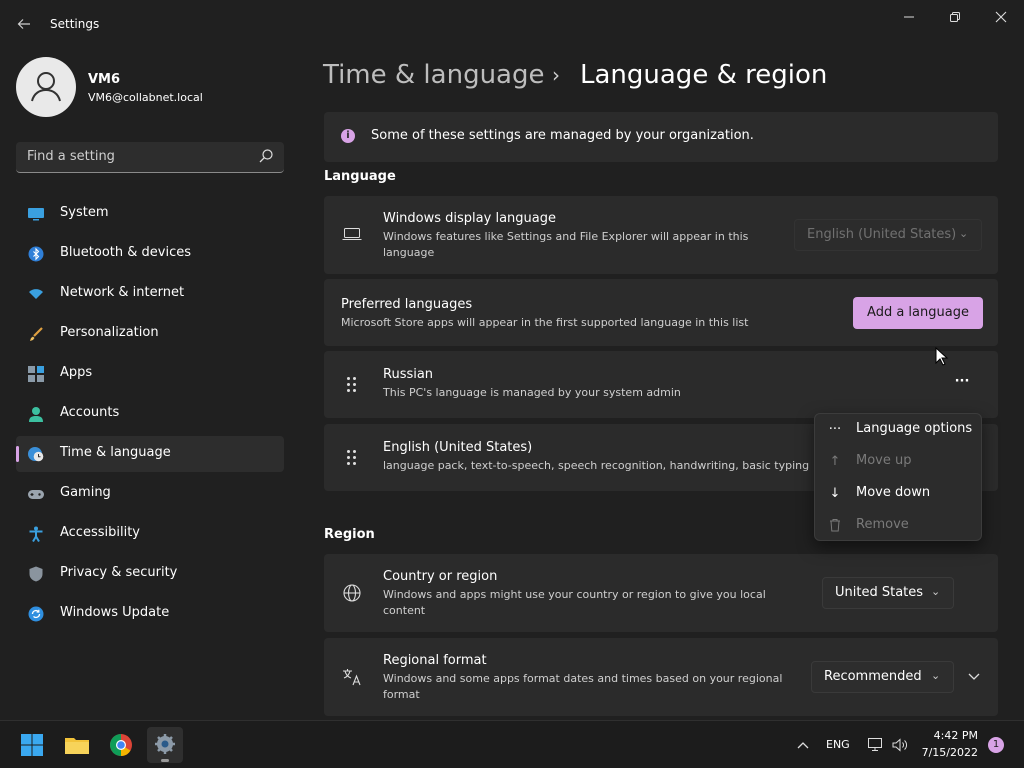 The height and width of the screenshot is (768, 1024). Describe the element at coordinates (900, 745) in the screenshot. I see `volume-icon` at that location.